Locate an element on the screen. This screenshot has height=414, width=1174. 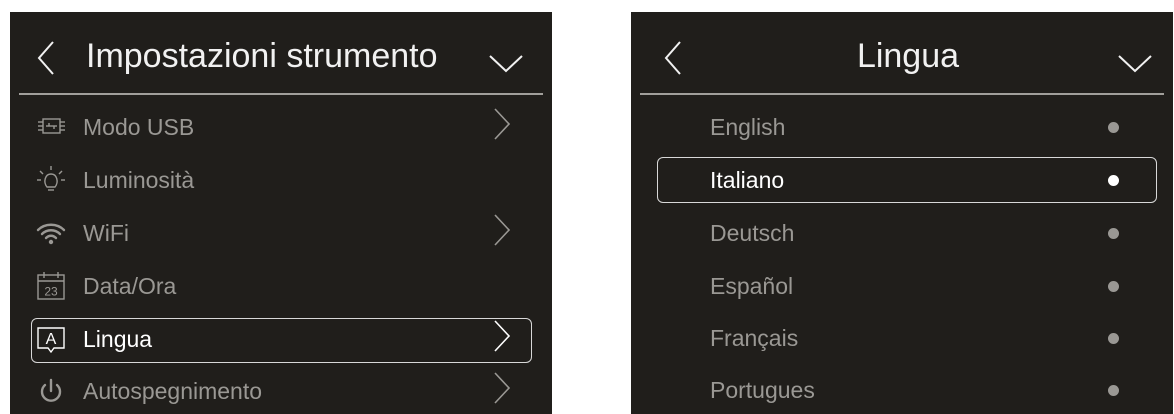
wifi-icon is located at coordinates (51, 234).